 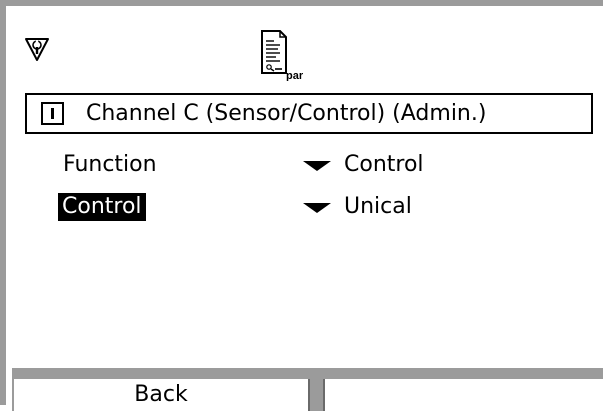 I want to click on control-label-selected: Control, so click(x=102, y=207).